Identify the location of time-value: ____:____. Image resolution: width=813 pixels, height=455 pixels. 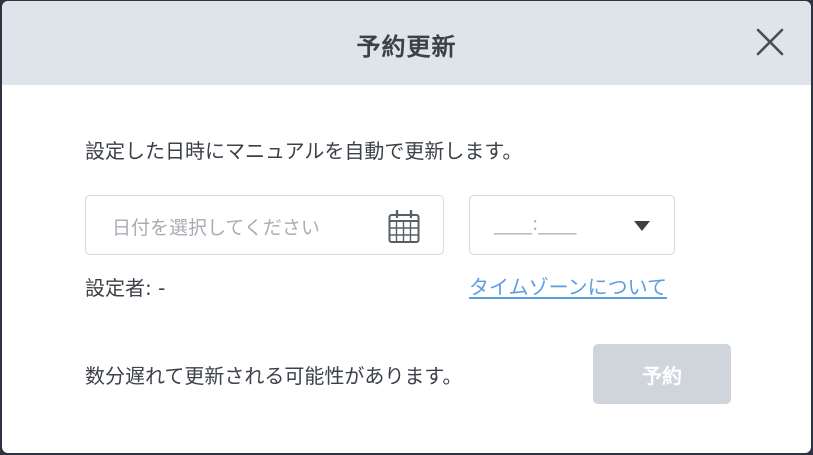
(535, 224).